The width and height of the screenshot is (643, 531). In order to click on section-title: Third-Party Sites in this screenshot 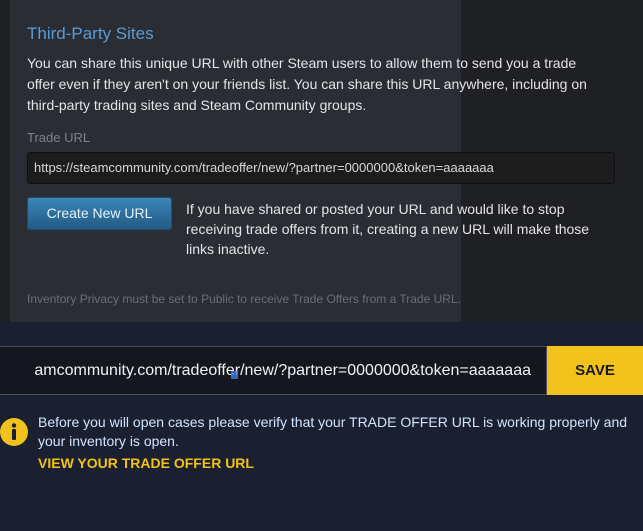, I will do `click(90, 33)`.